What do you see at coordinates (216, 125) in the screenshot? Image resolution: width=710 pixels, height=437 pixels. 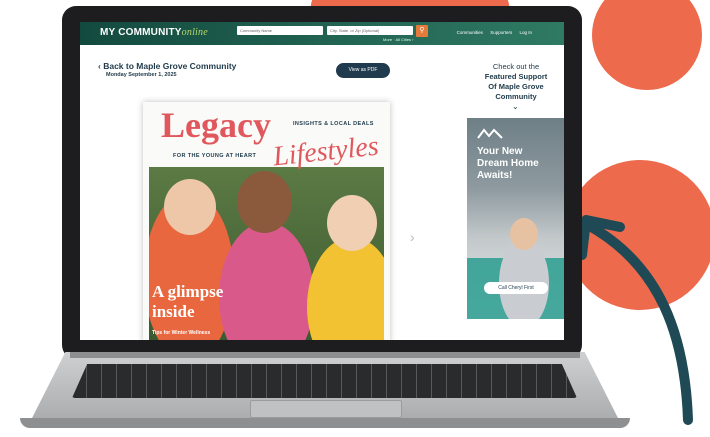 I see `magazine-title-main: Legacy` at bounding box center [216, 125].